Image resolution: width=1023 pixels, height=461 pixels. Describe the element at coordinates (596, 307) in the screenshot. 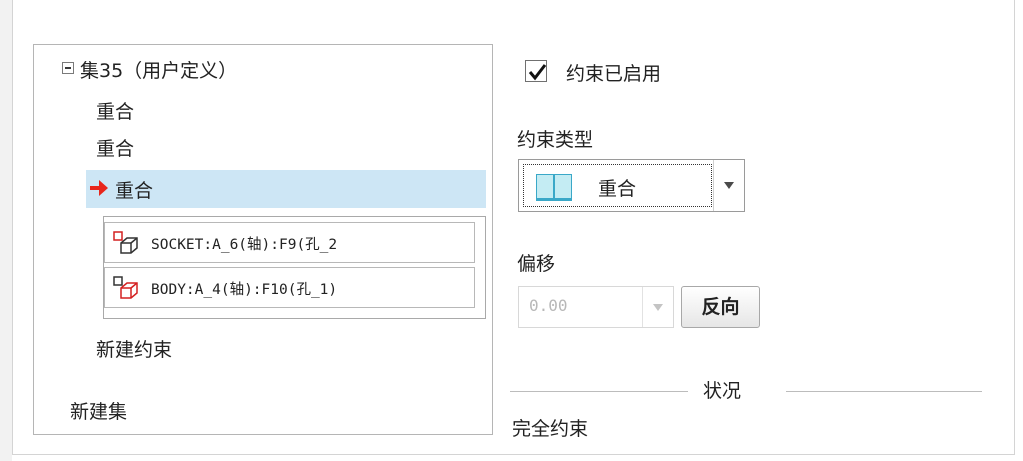

I see `offset-input: 0.00` at that location.